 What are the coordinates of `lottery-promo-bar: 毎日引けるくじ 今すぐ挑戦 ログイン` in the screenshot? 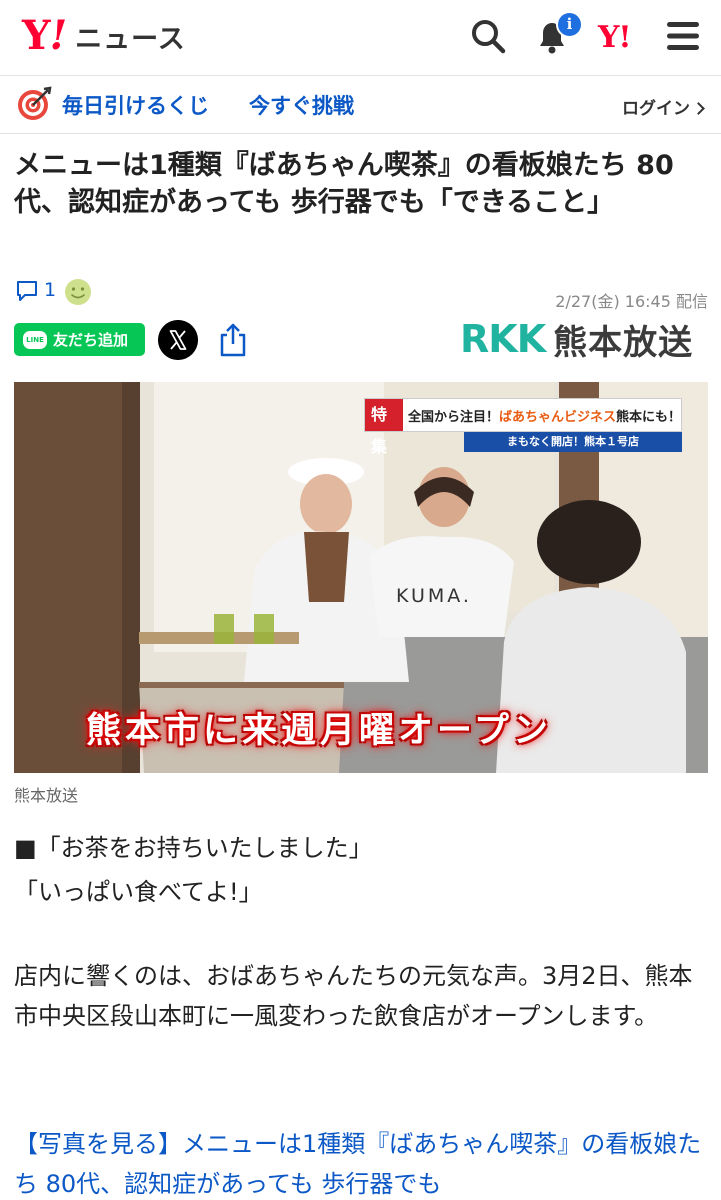 It's located at (360, 105).